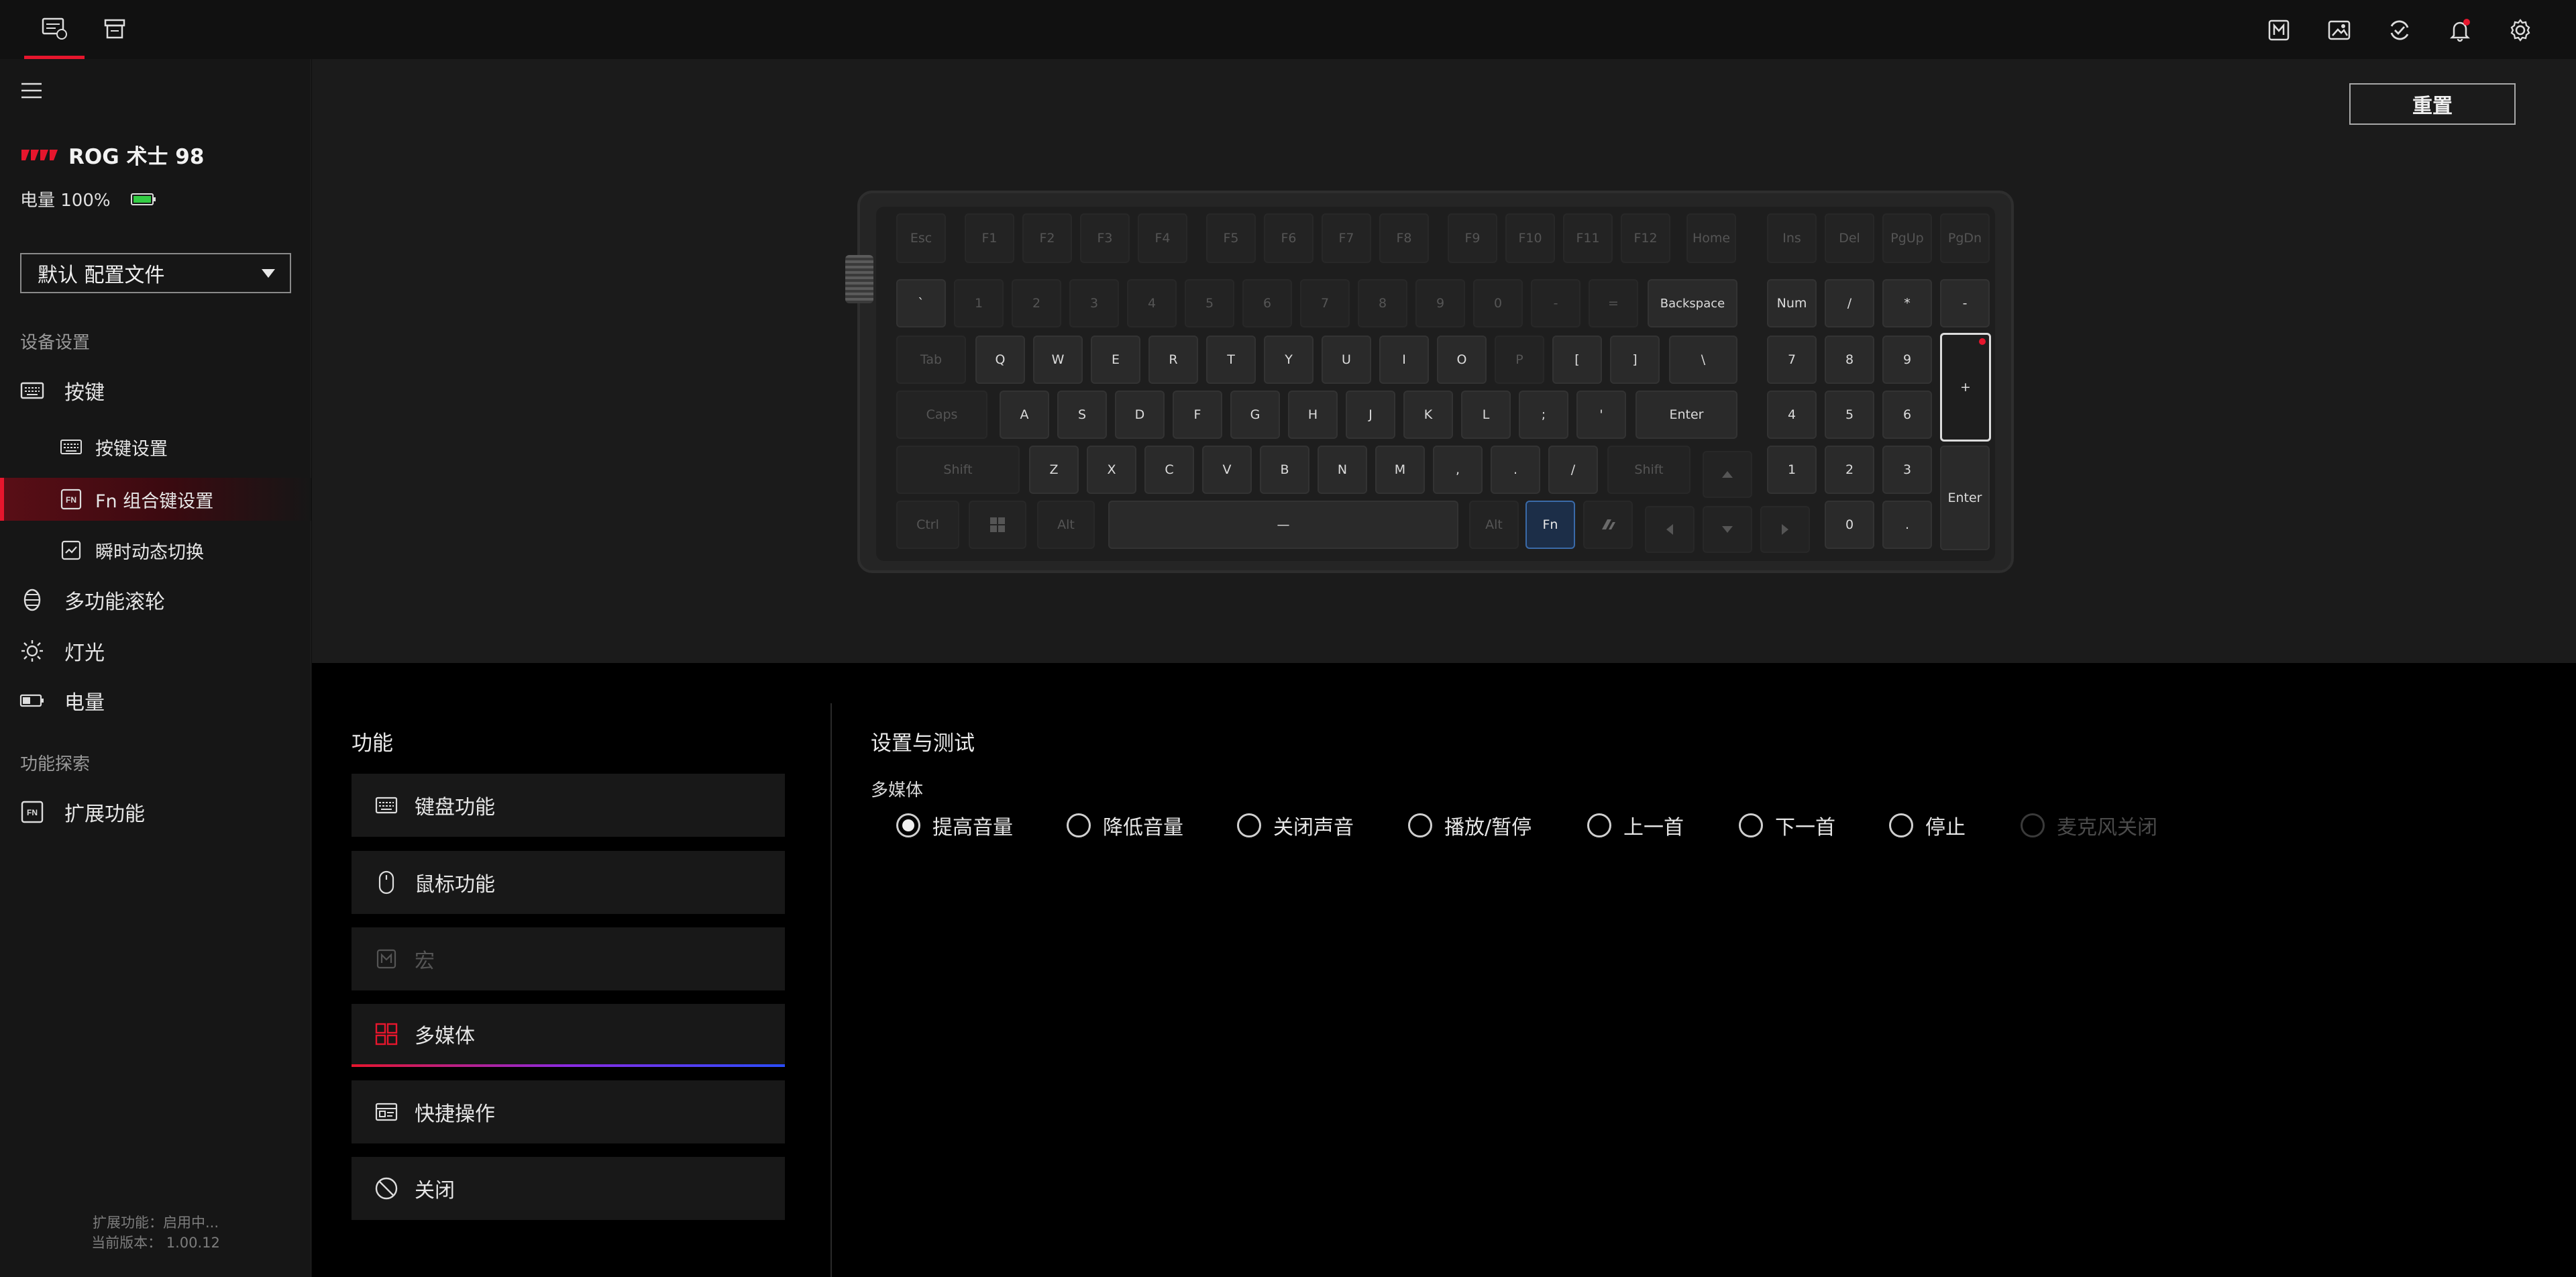 The height and width of the screenshot is (1277, 2576). I want to click on key-l: L, so click(1486, 415).